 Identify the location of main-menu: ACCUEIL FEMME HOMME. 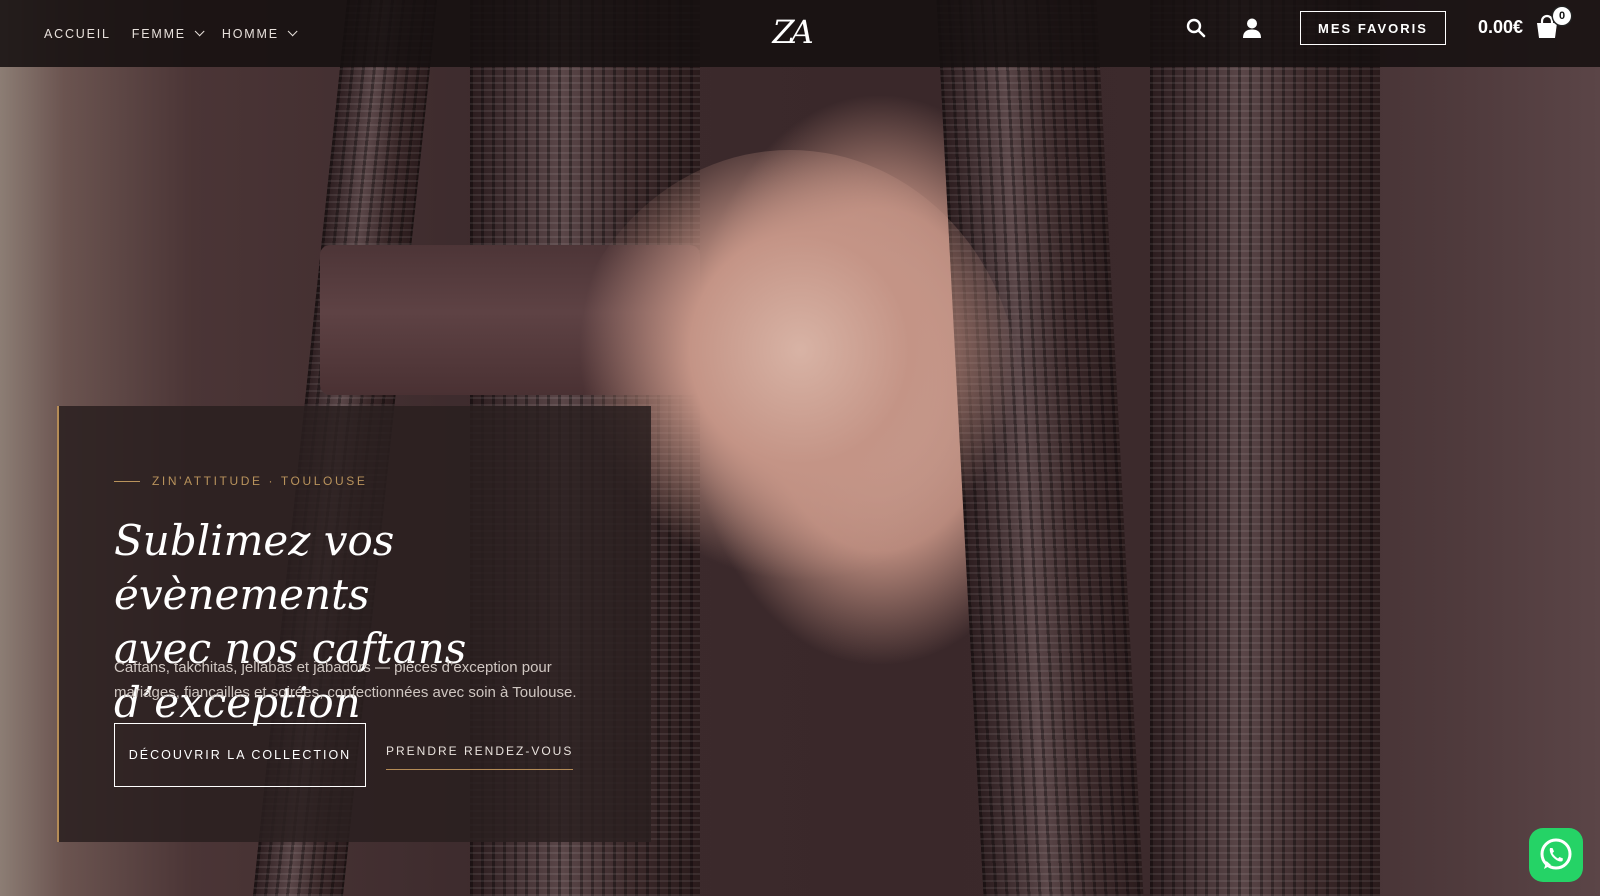
(179, 33).